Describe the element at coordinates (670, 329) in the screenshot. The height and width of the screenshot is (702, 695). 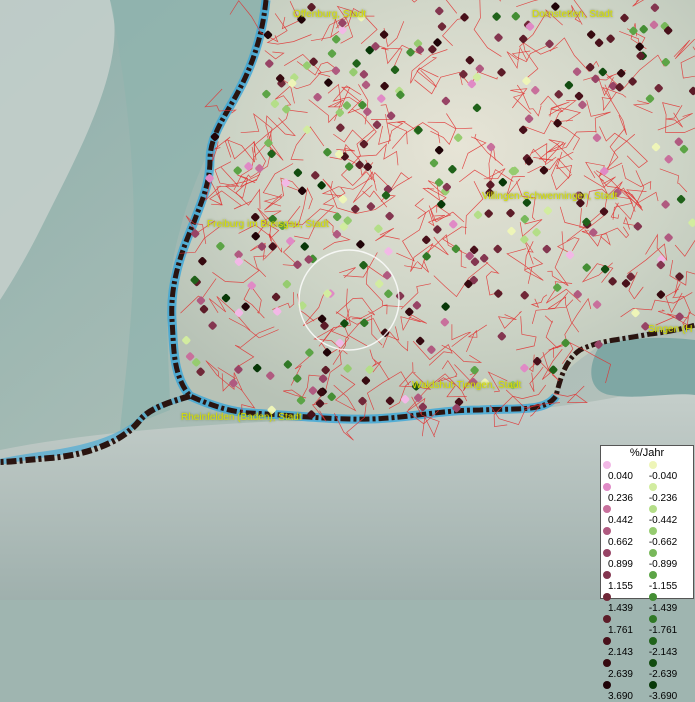
I see `city-label-singen: Singen (H` at that location.